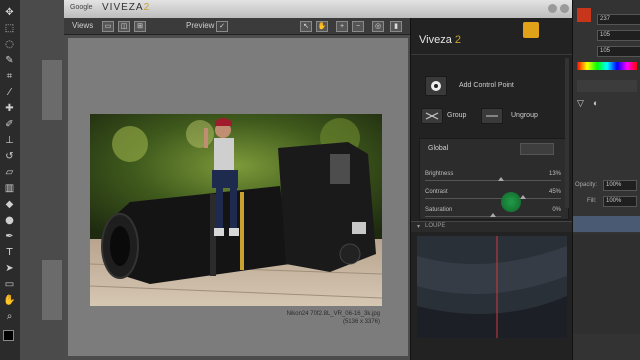 The image size is (640, 360). I want to click on pointer-tool-button: ↖, so click(306, 26).